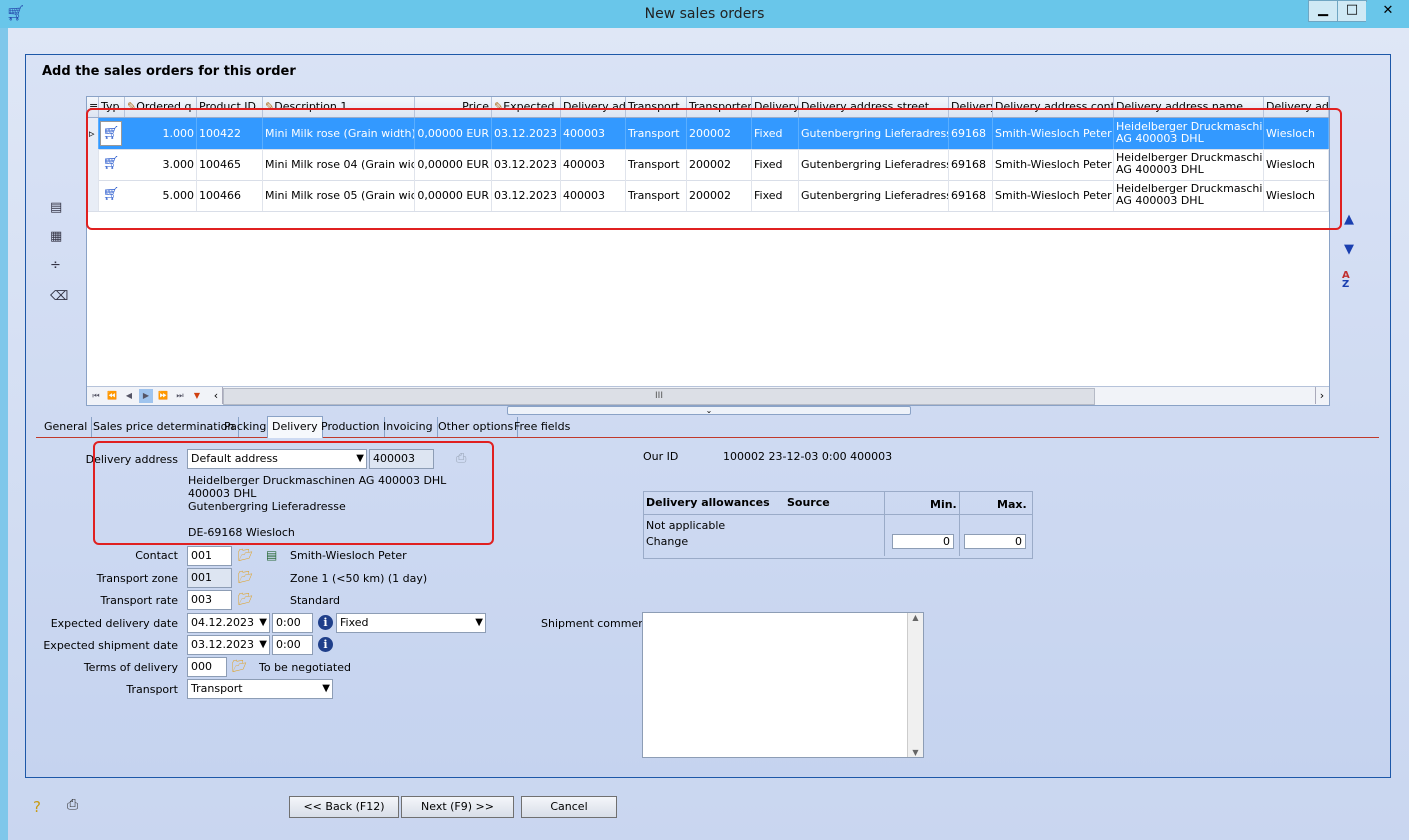  What do you see at coordinates (228, 623) in the screenshot?
I see `expected-delivery-date: 04.12.2023 ▼` at bounding box center [228, 623].